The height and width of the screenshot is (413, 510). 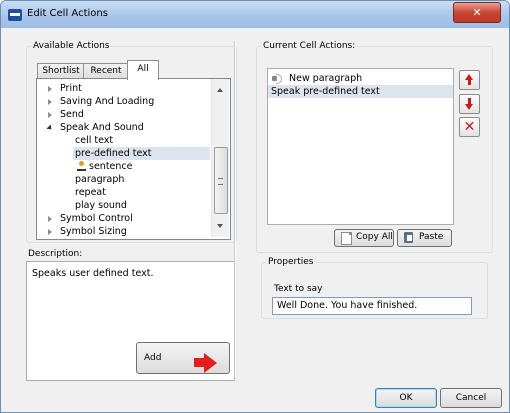 What do you see at coordinates (101, 205) in the screenshot?
I see `tree-item-label: play sound` at bounding box center [101, 205].